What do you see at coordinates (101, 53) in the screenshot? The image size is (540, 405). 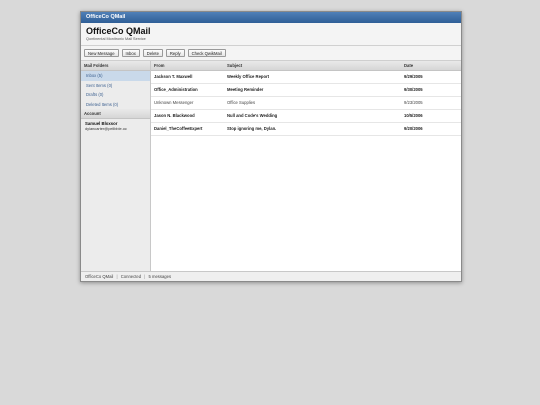 I see `new-message-button: New Message` at bounding box center [101, 53].